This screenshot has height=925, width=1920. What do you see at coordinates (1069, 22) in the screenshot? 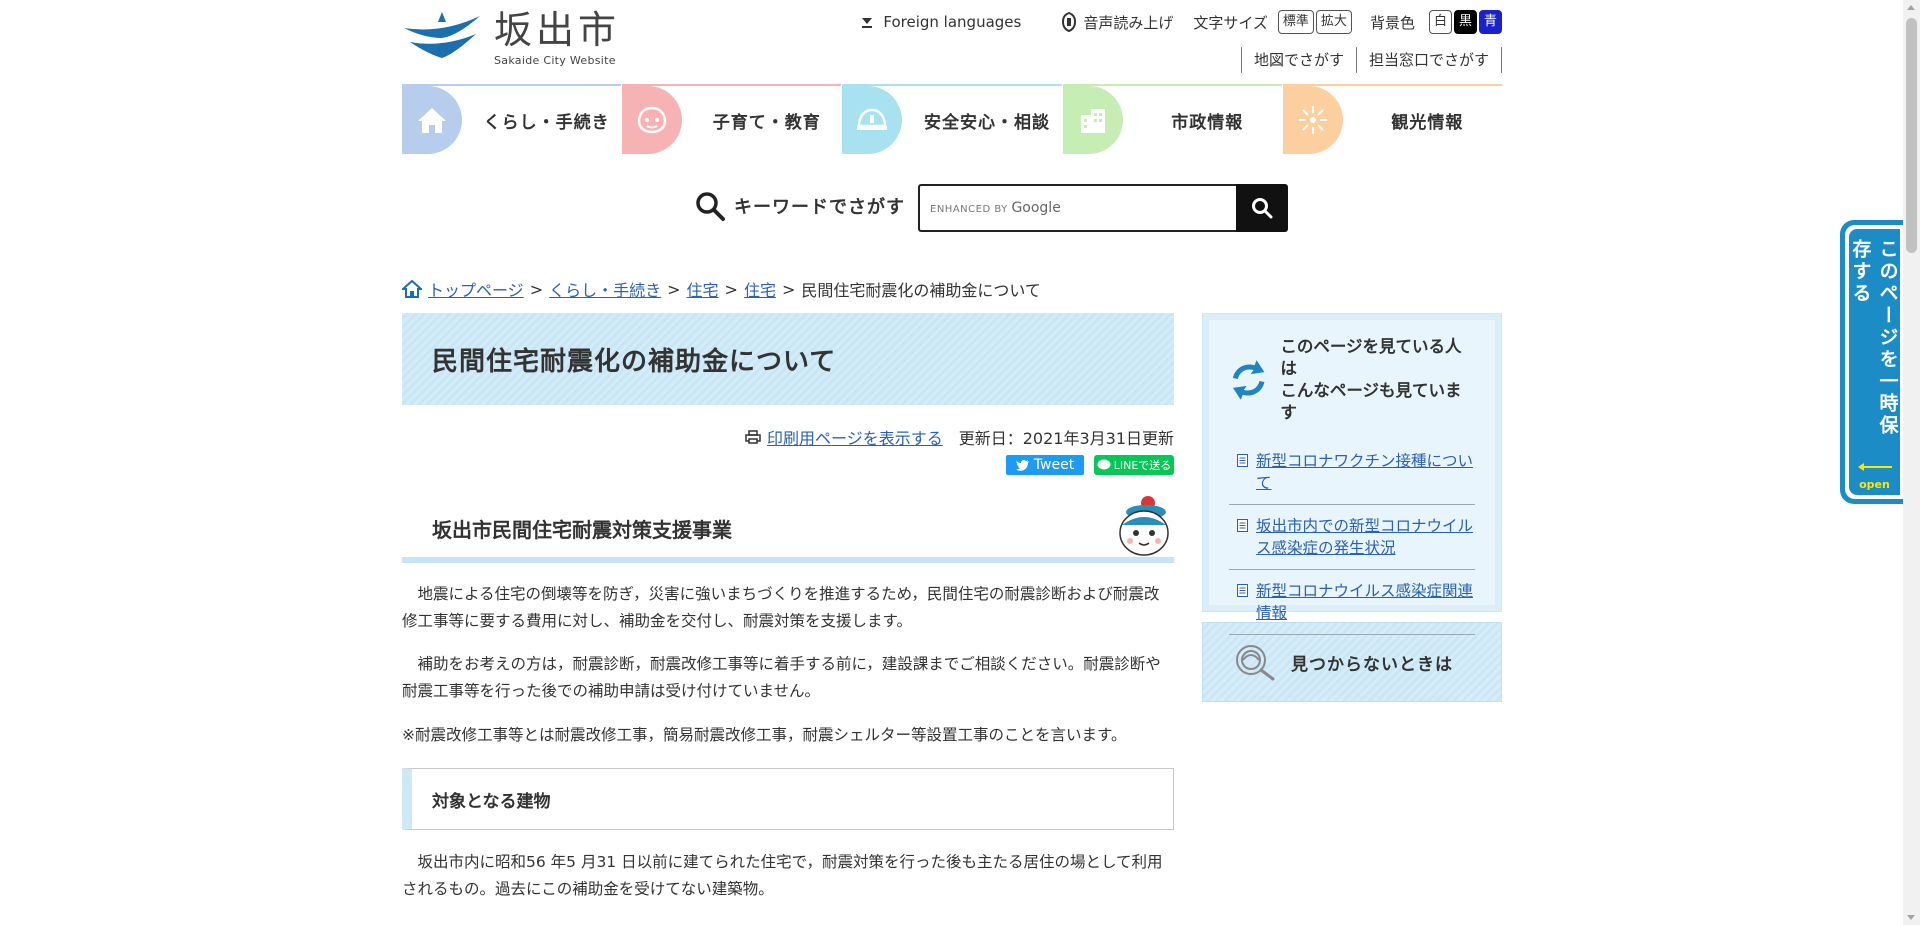
I see `speaker-icon` at bounding box center [1069, 22].